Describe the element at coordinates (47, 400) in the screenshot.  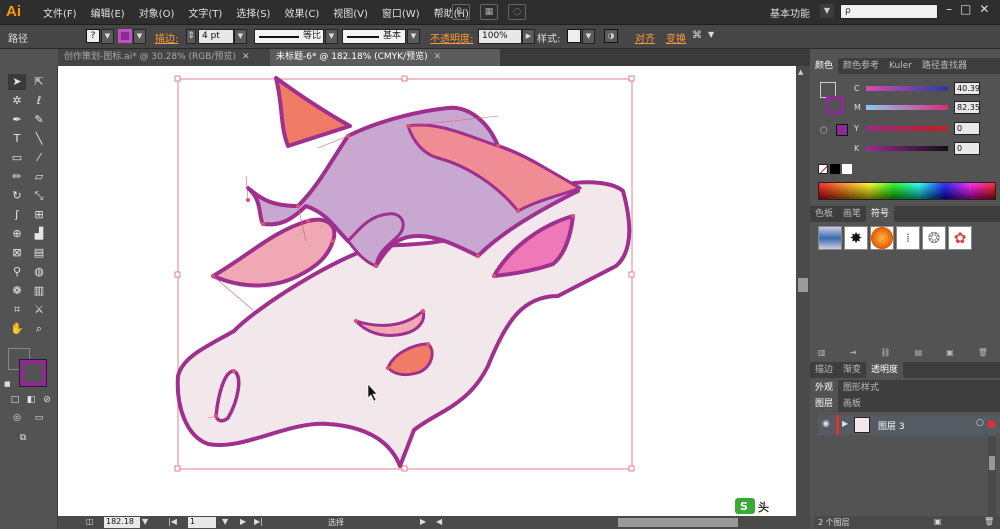
I see `none-mode-icon: ⊘` at that location.